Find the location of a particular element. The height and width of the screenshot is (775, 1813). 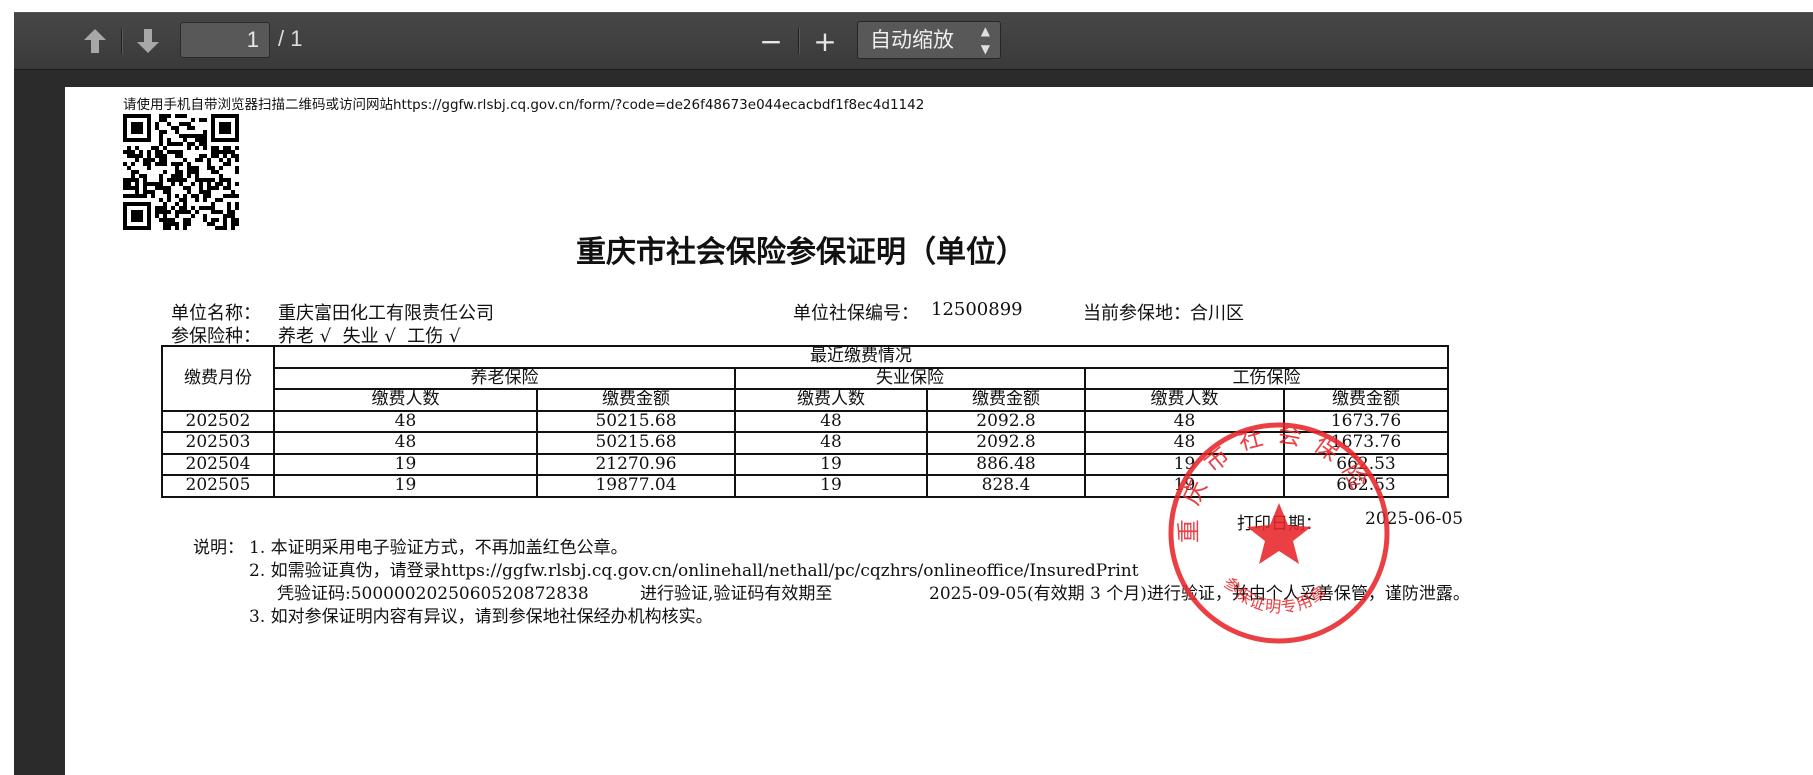

location-value: 合川区 is located at coordinates (1217, 313).